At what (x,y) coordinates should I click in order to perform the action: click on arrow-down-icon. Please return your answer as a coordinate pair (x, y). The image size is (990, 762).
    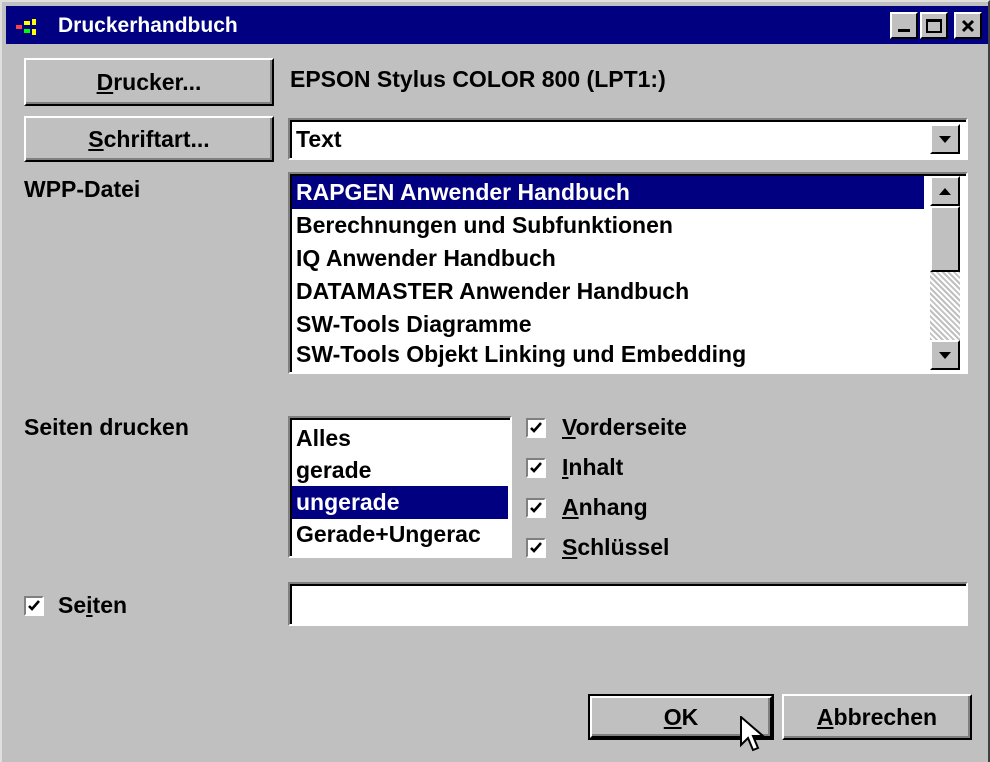
    Looking at the image, I should click on (945, 355).